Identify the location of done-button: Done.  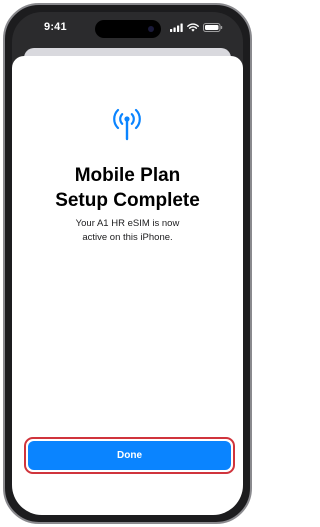
(129, 455).